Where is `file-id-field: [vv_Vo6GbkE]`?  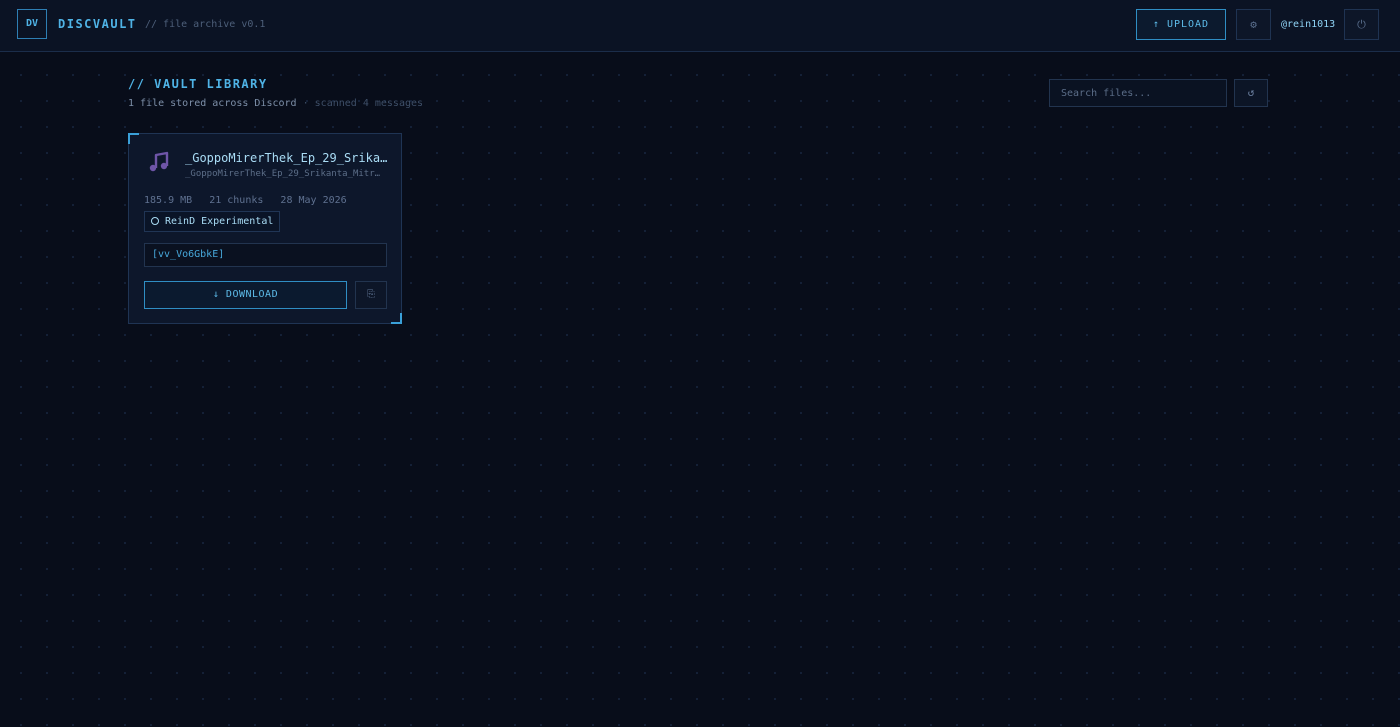 file-id-field: [vv_Vo6GbkE] is located at coordinates (265, 255).